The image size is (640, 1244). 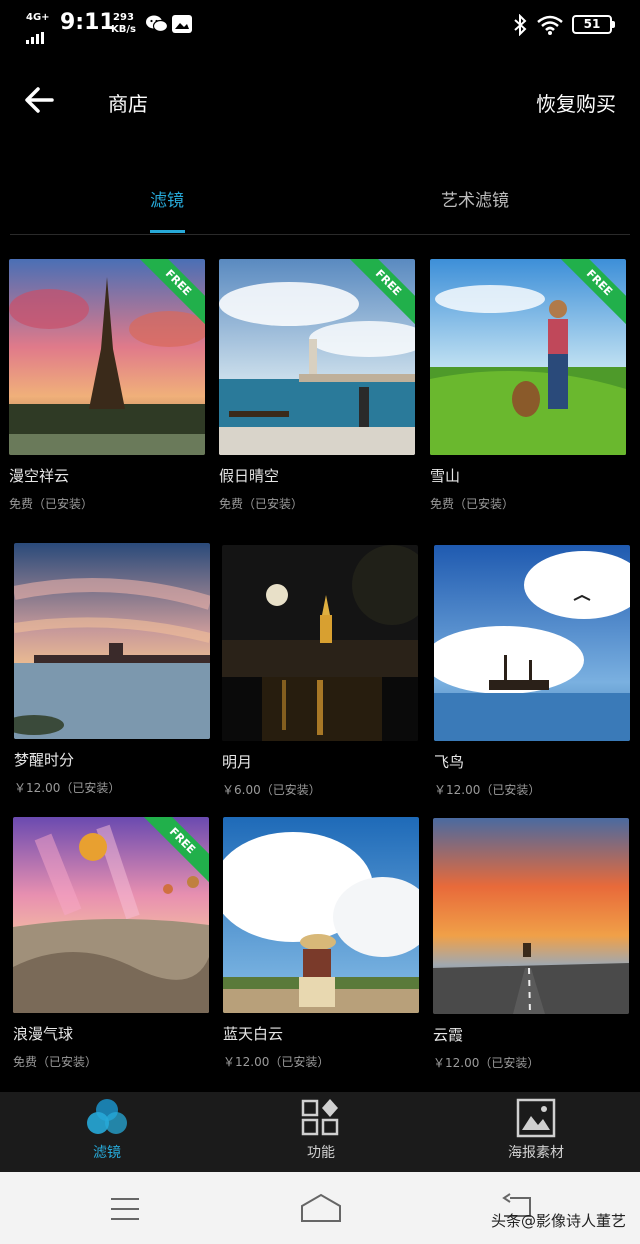 I want to click on nav-functions: 功能, so click(x=321, y=1132).